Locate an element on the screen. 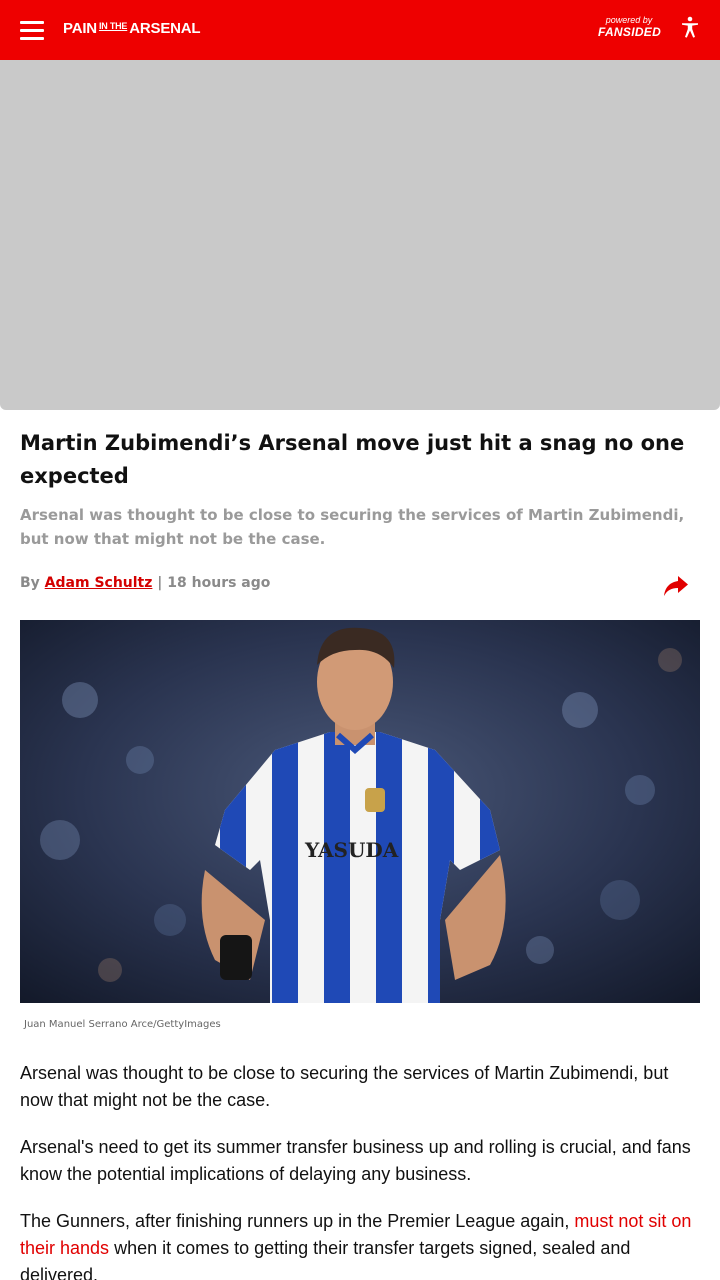  shirt-sponsor-text: YASUDA is located at coordinates (351, 850).